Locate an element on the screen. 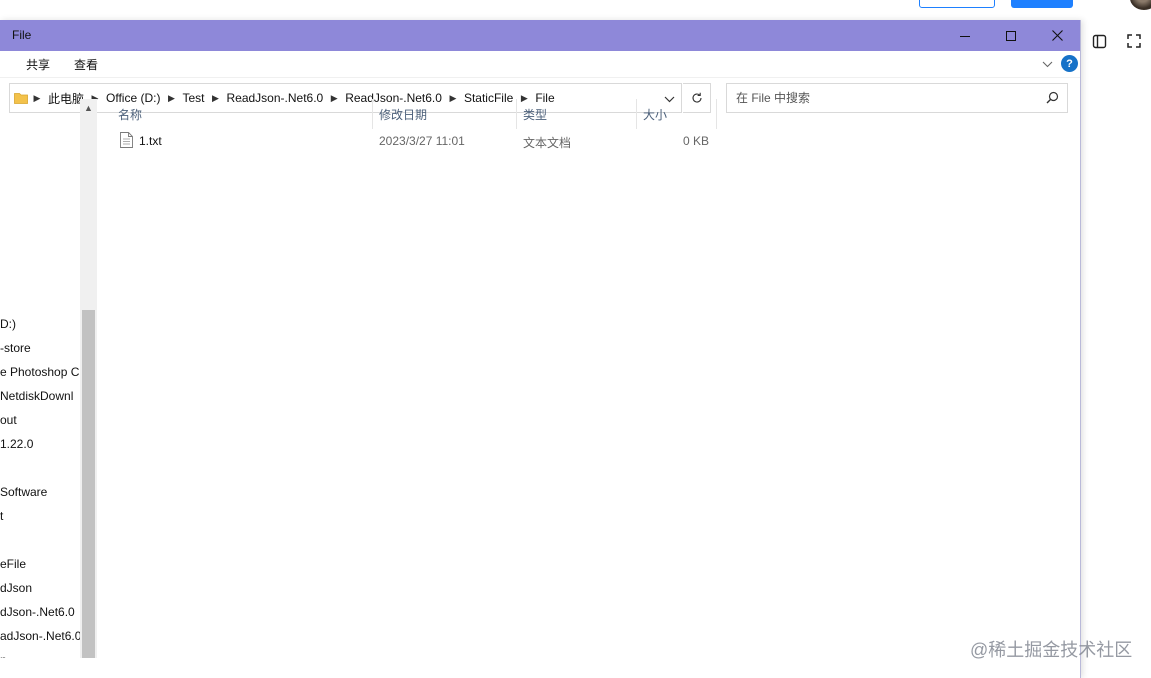 This screenshot has height=678, width=1151. table-row: 1.txt 2023/3/27 11:01 文本文档 0 KB is located at coordinates (408, 141).